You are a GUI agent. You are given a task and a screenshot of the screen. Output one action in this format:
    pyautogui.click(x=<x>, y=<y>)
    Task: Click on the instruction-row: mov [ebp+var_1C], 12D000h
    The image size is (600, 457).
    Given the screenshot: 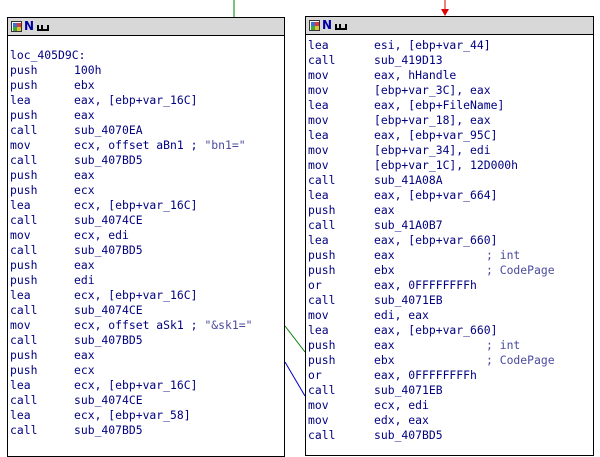 What is the action you would take?
    pyautogui.click(x=450, y=165)
    